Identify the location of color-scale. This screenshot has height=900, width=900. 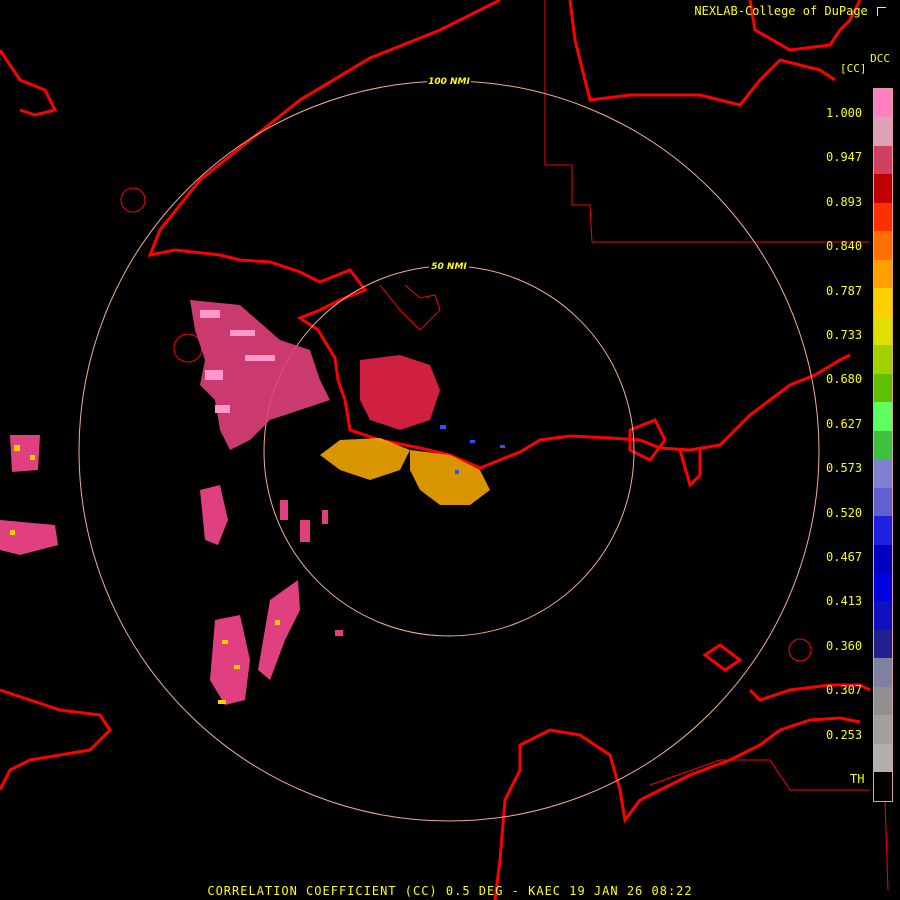
(883, 445).